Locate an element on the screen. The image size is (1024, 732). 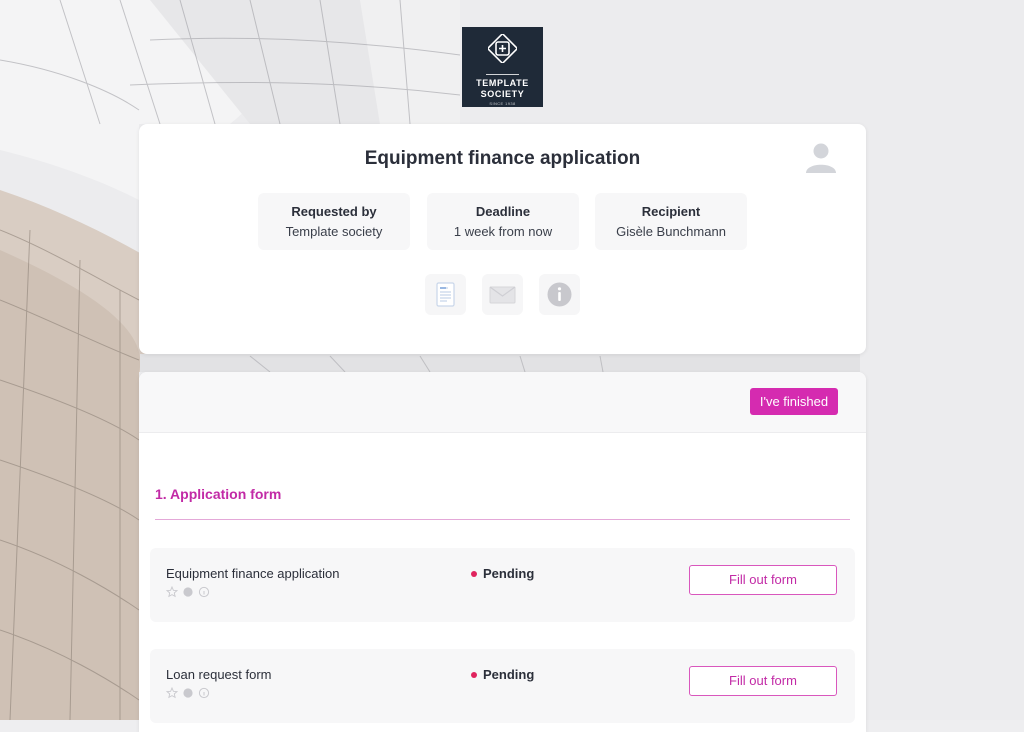
brand-mark-icon is located at coordinates (502, 48).